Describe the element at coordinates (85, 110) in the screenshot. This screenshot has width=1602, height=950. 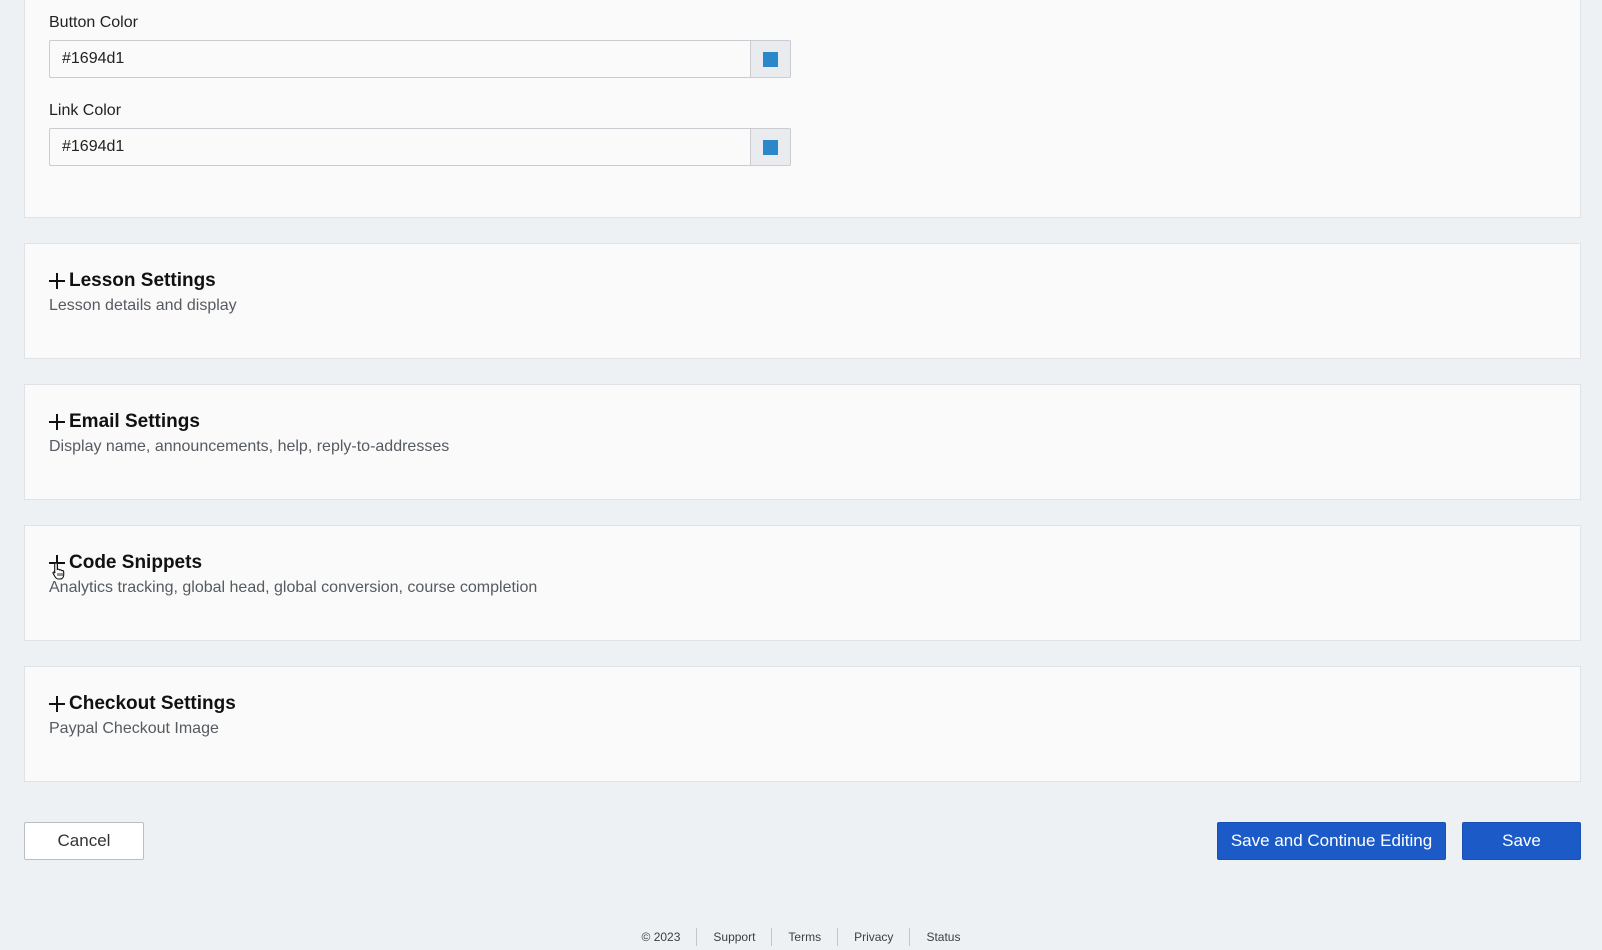
I see `link-color-label: Link Color` at that location.